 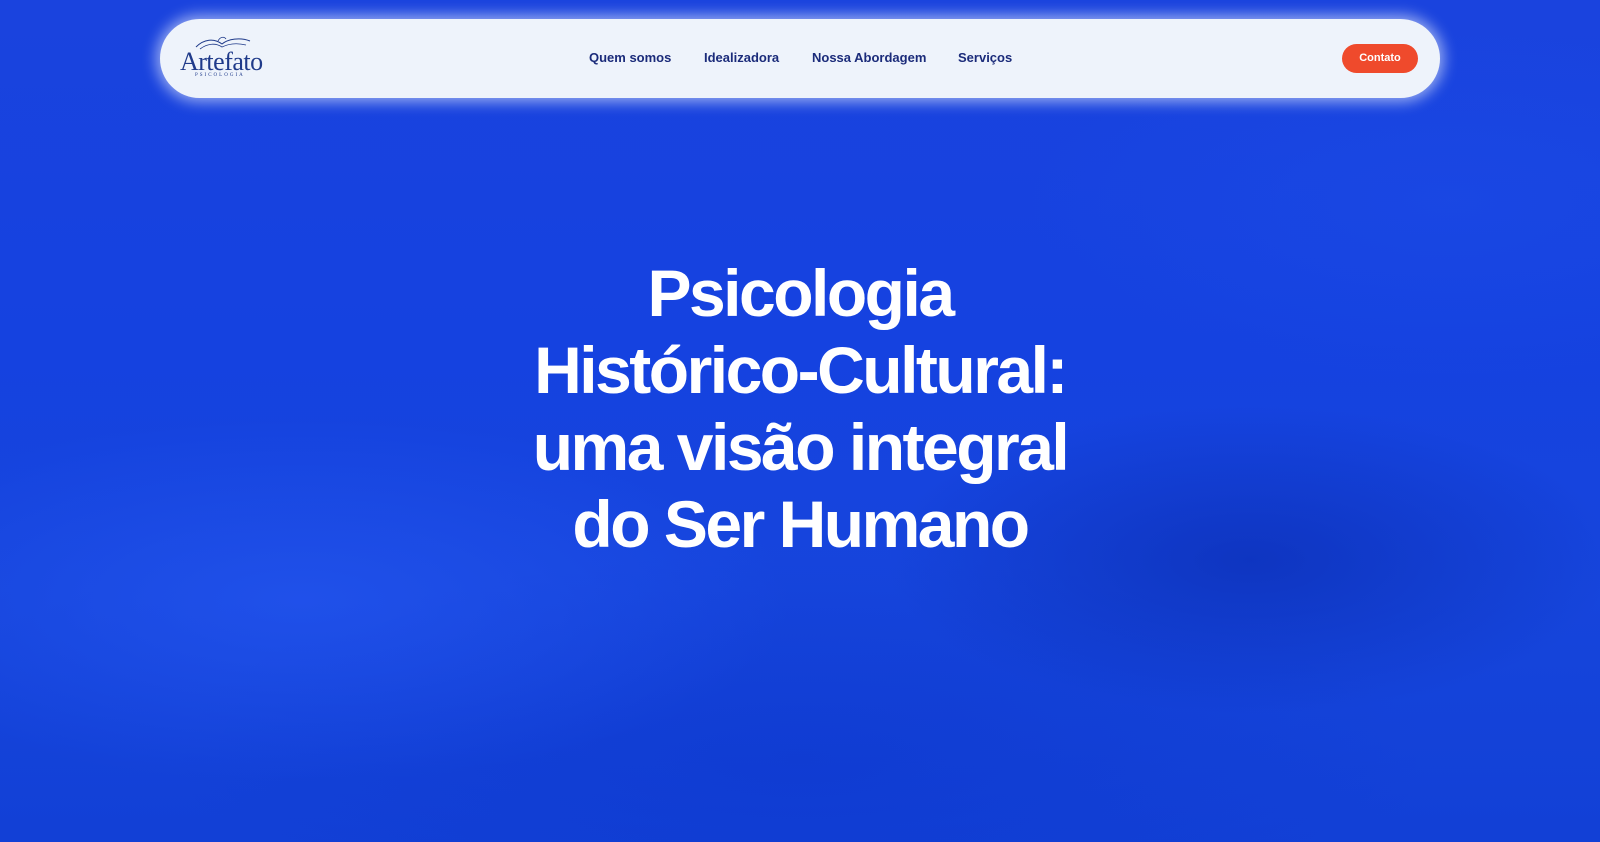 I want to click on logo: Artefato PSICOLOGIA, so click(x=221, y=59).